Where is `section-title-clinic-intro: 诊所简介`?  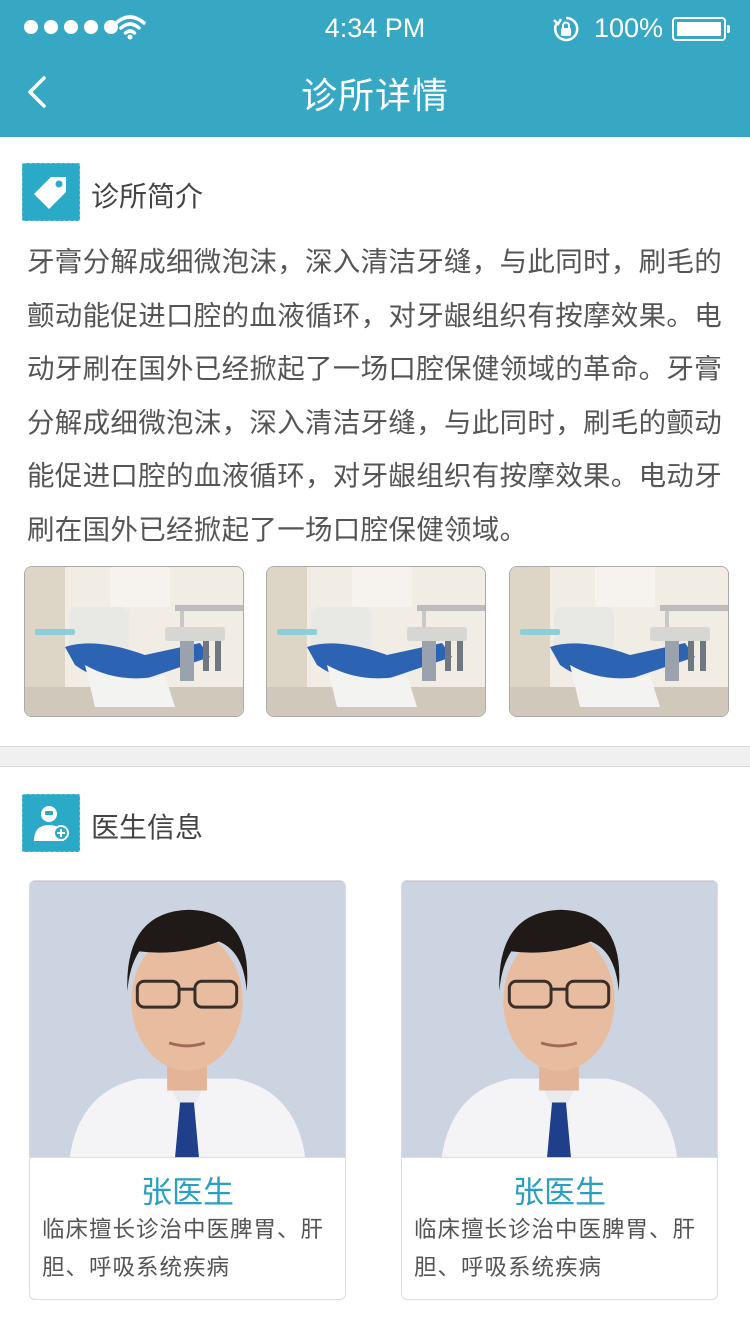
section-title-clinic-intro: 诊所简介 is located at coordinates (147, 196).